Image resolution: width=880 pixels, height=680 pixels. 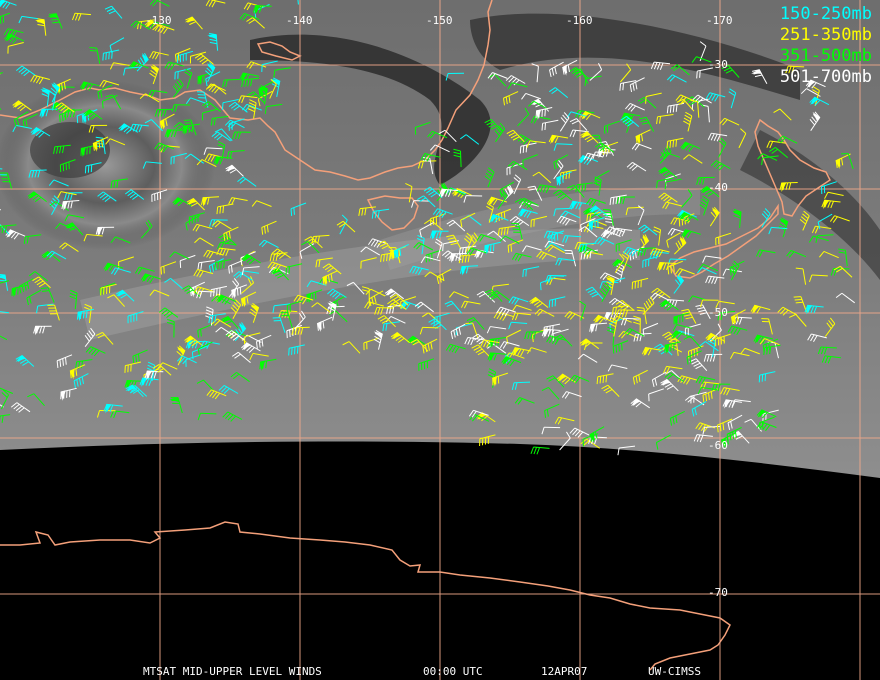 What do you see at coordinates (718, 445) in the screenshot?
I see `latitude-label: -60` at bounding box center [718, 445].